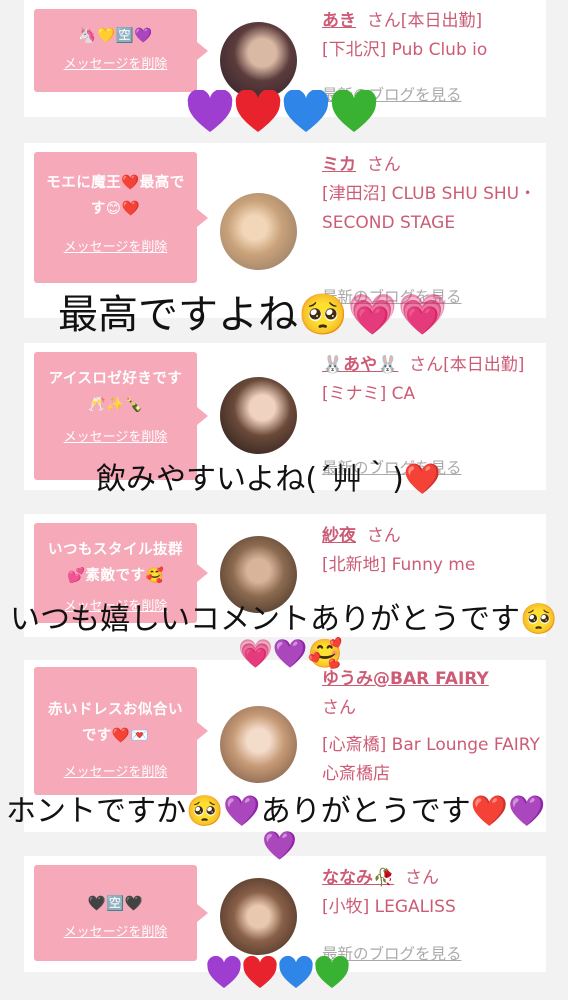 This screenshot has height=1000, width=568. Describe the element at coordinates (269, 479) in the screenshot. I see `overlay-comment-2: 飲みやすいよね(´艸｀)❤️` at that location.